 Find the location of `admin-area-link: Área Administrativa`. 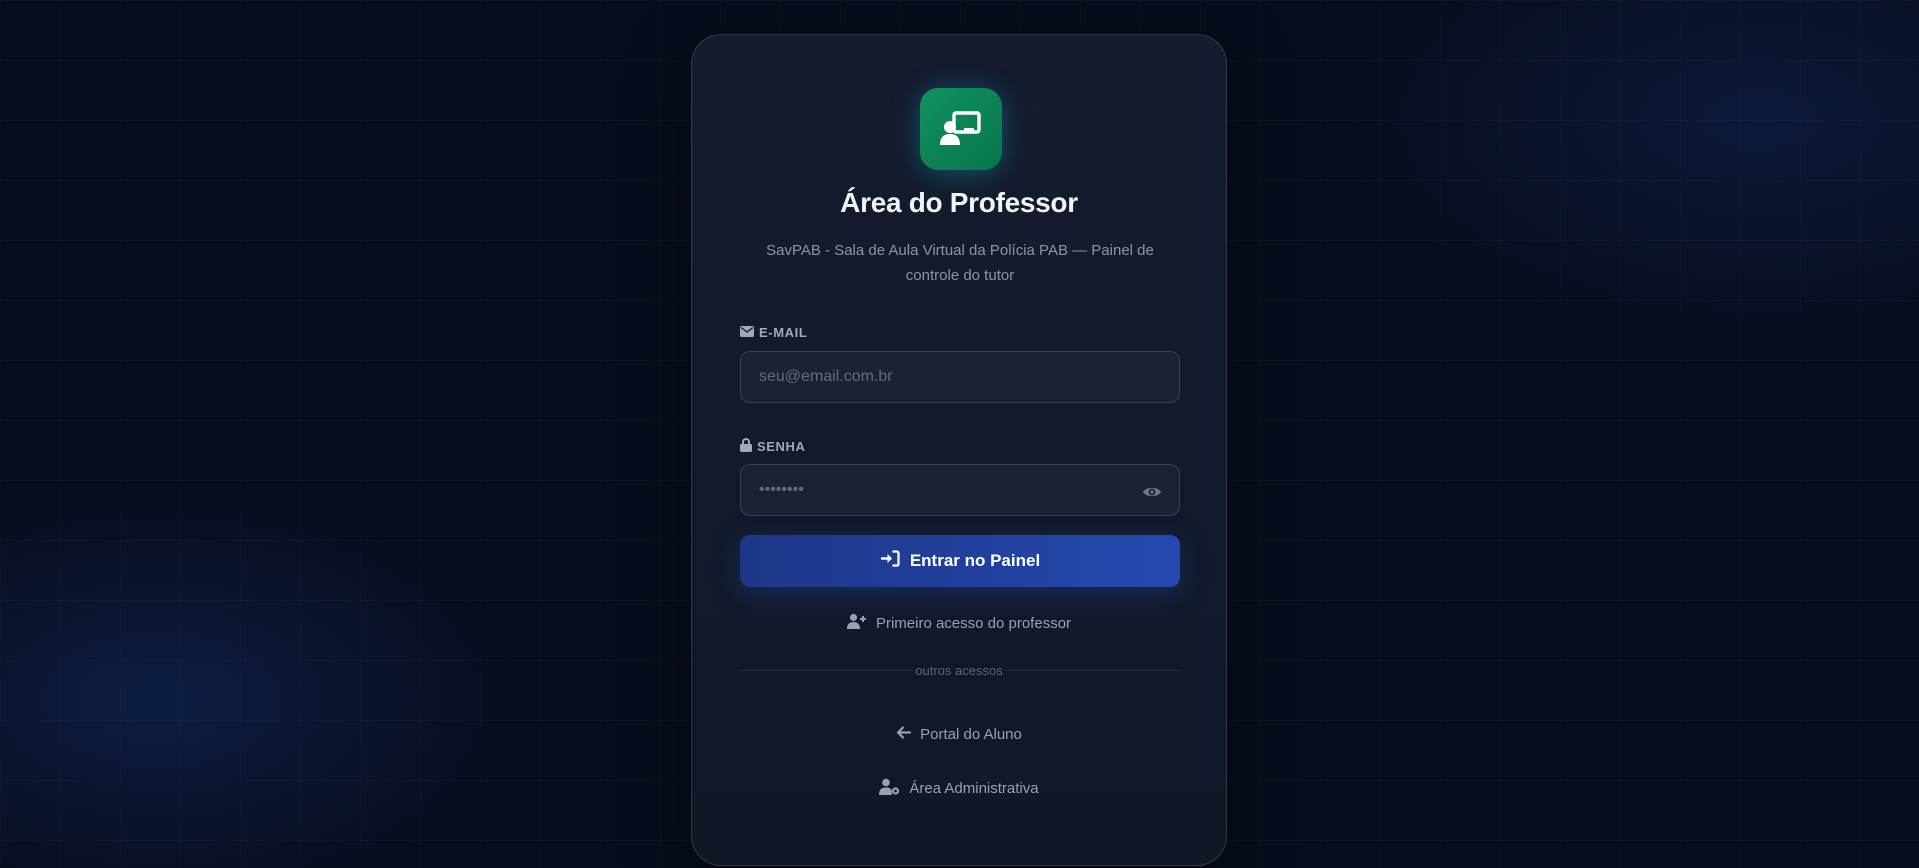

admin-area-link: Área Administrativa is located at coordinates (959, 788).